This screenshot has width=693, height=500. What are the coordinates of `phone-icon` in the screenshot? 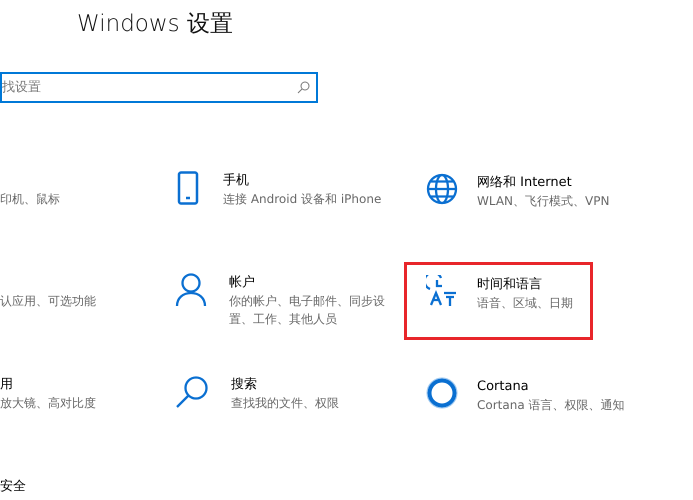 It's located at (188, 188).